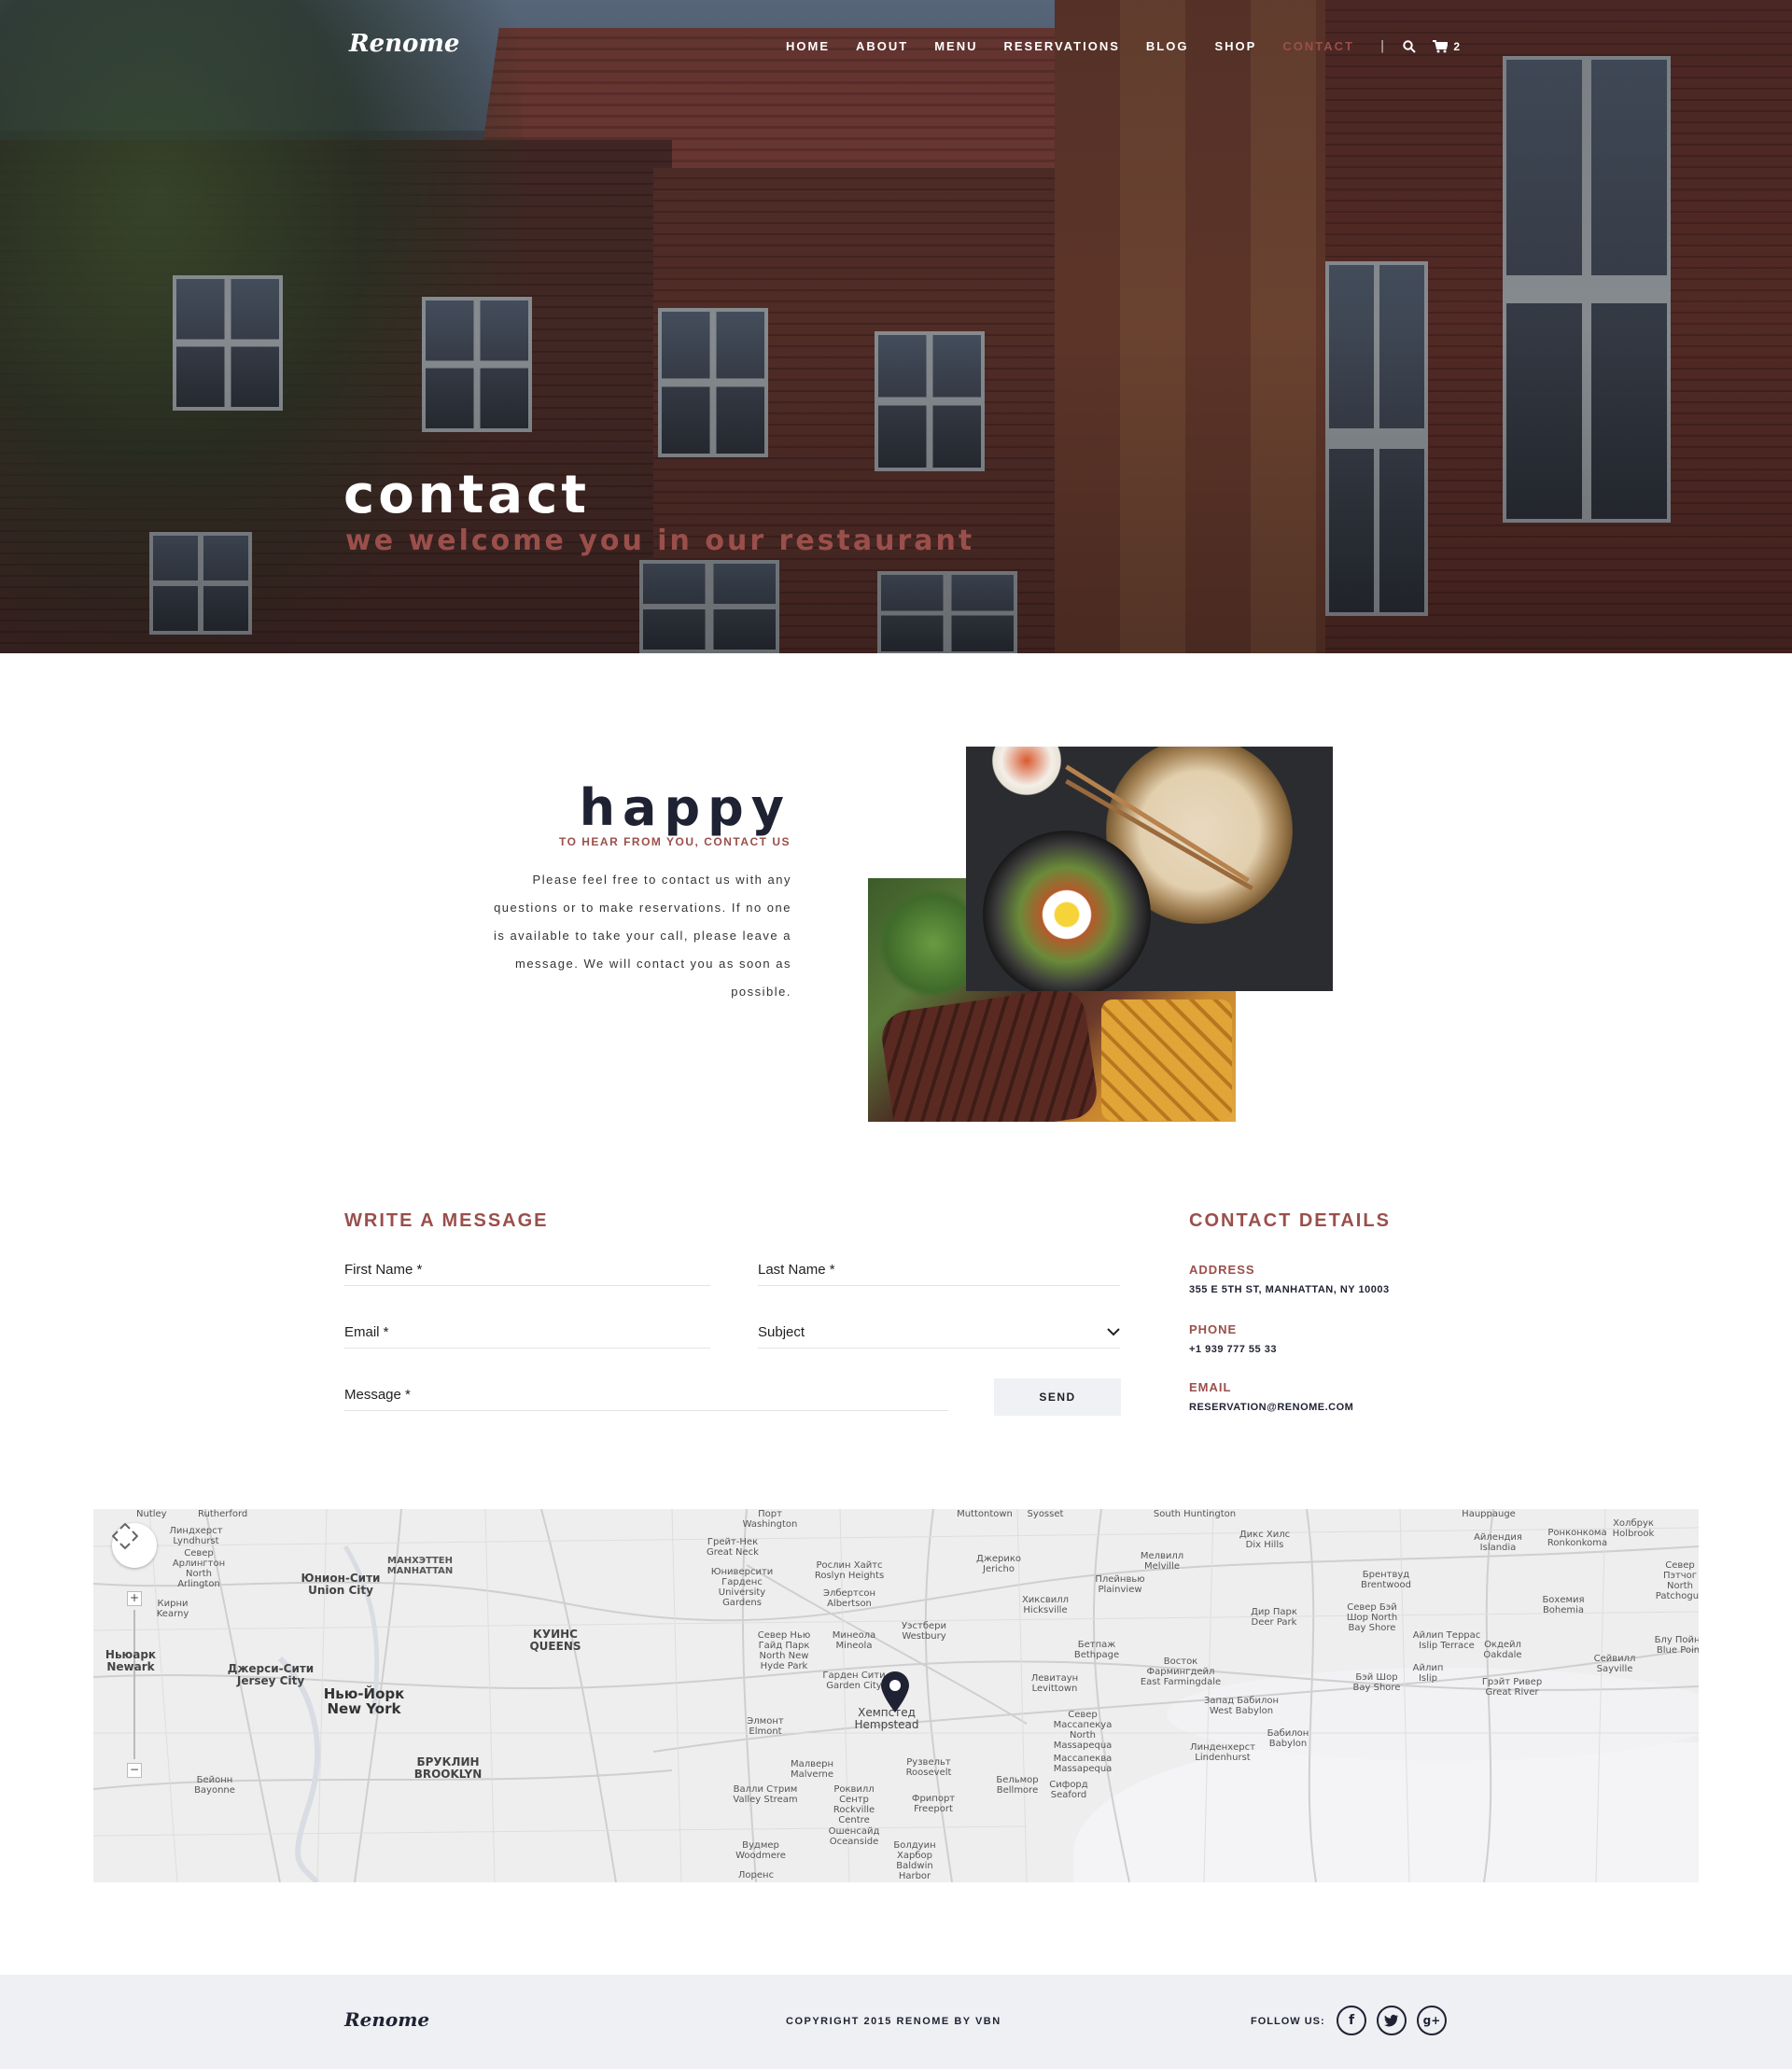  Describe the element at coordinates (1577, 1538) in the screenshot. I see `map-label: Ронконкома Ronkonkoma` at that location.